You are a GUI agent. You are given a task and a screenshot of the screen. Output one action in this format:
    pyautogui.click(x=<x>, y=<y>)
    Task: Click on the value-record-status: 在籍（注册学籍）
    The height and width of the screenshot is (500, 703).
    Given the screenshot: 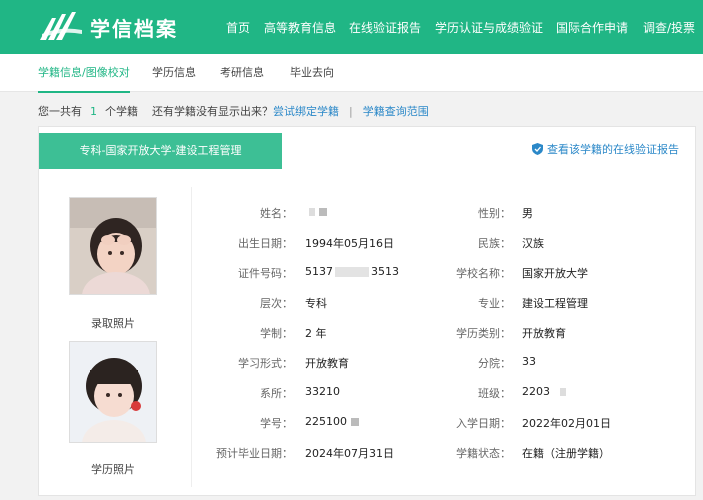 What is the action you would take?
    pyautogui.click(x=566, y=453)
    